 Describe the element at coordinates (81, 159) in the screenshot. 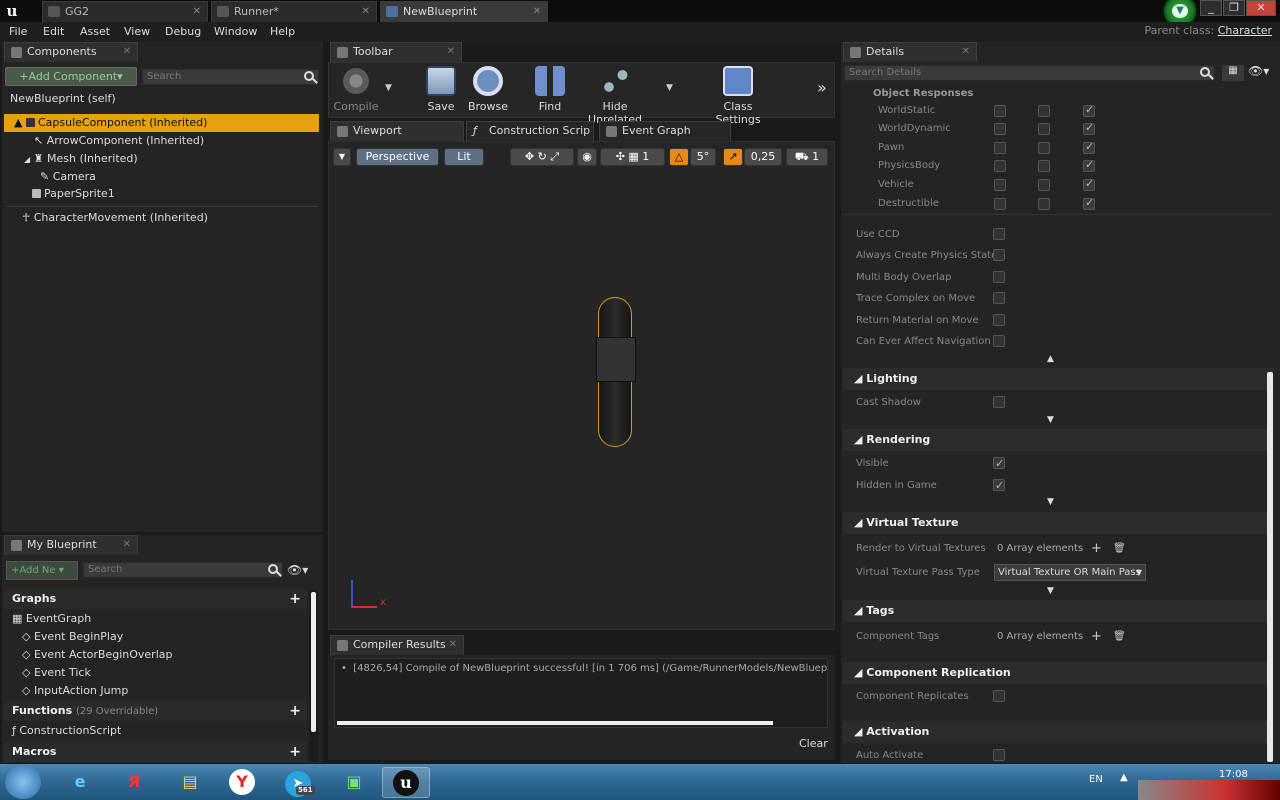

I see `component-item-mesh: ◢ ♜ Mesh (Inherited)` at that location.